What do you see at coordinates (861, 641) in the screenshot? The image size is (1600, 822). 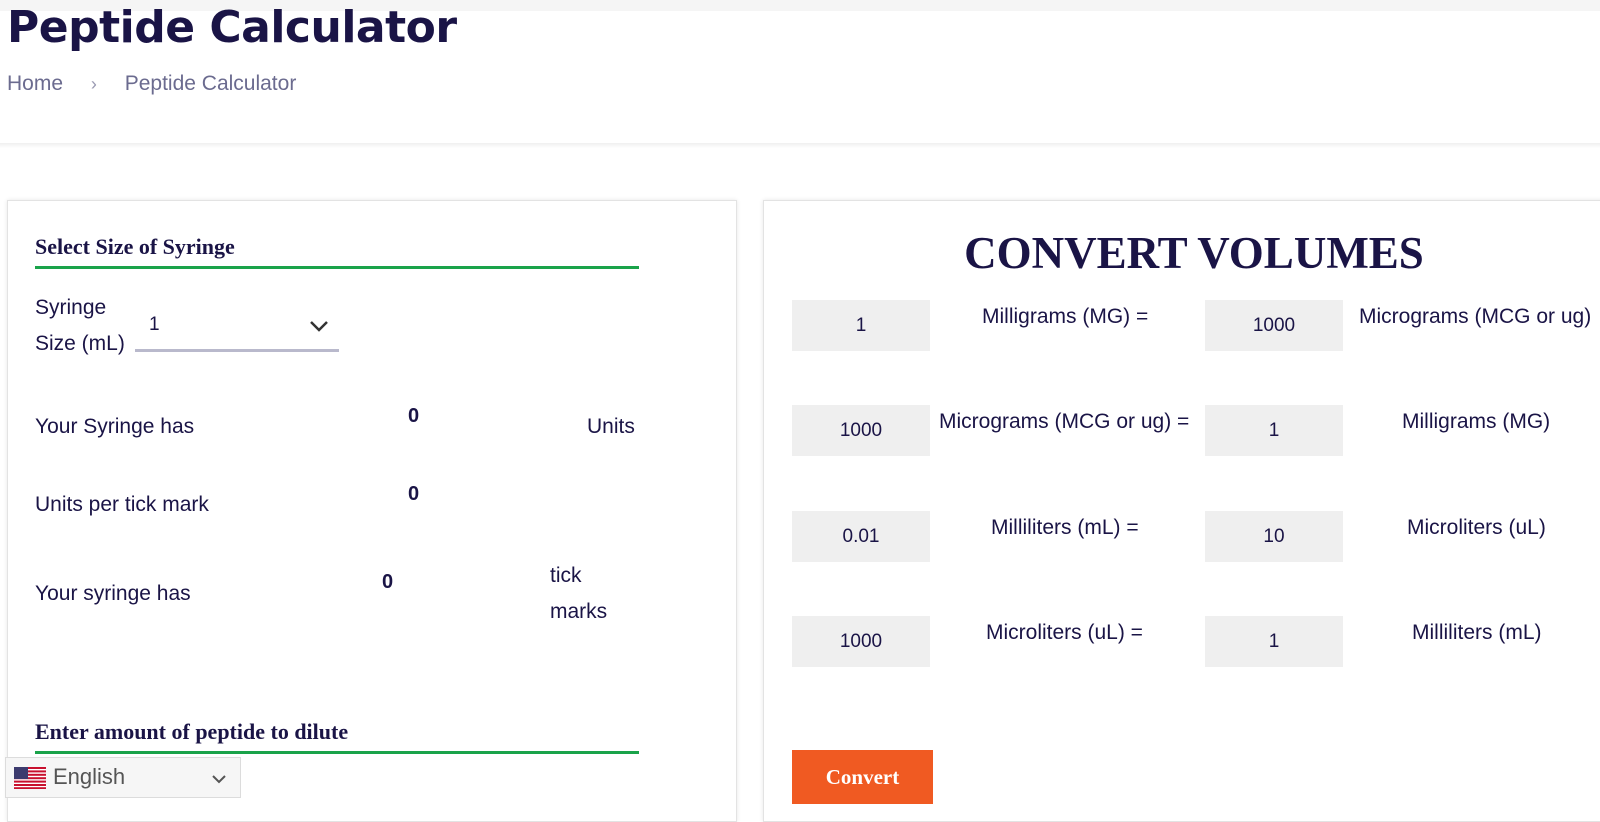 I see `convert-row4-from-input` at bounding box center [861, 641].